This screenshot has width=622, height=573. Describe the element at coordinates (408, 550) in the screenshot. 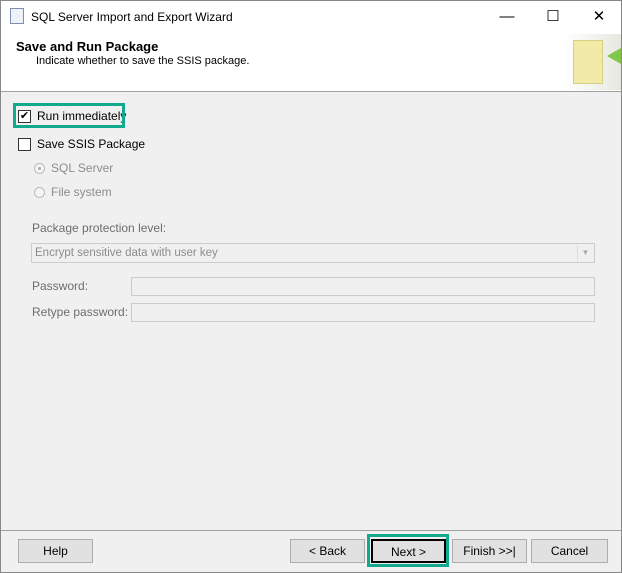

I see `highlight-next` at that location.